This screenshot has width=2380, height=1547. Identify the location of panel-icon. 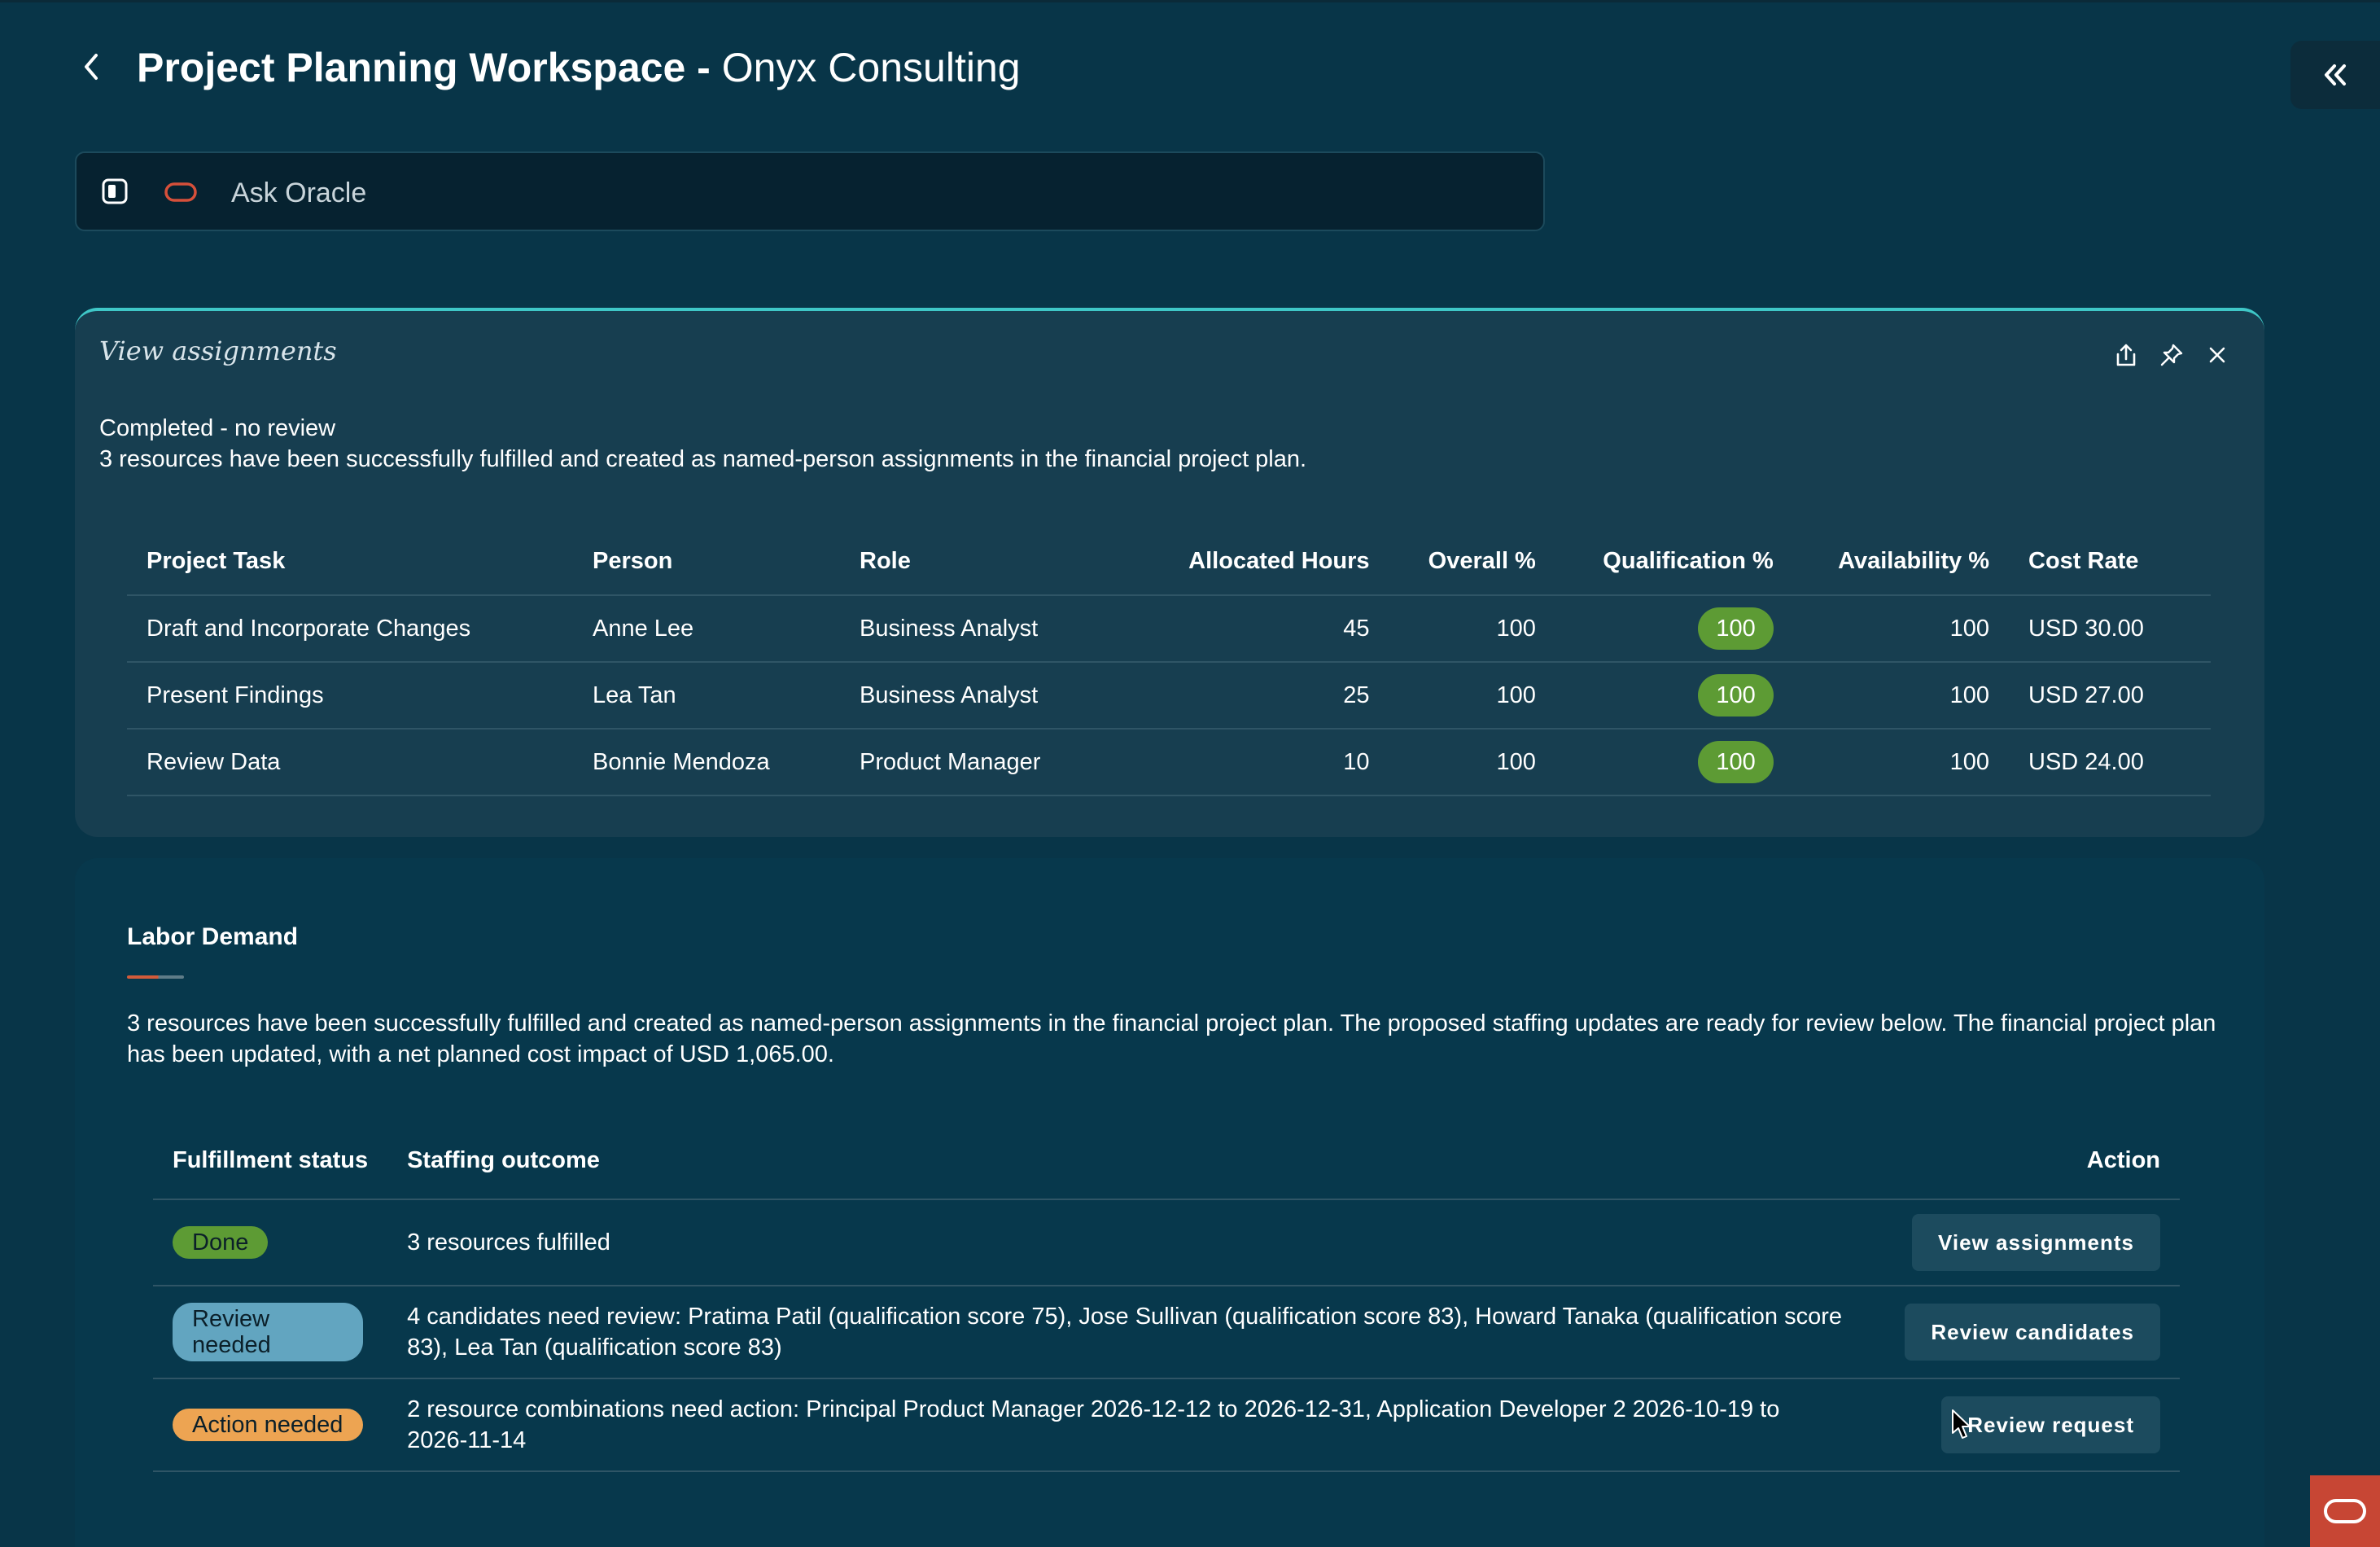
(115, 191).